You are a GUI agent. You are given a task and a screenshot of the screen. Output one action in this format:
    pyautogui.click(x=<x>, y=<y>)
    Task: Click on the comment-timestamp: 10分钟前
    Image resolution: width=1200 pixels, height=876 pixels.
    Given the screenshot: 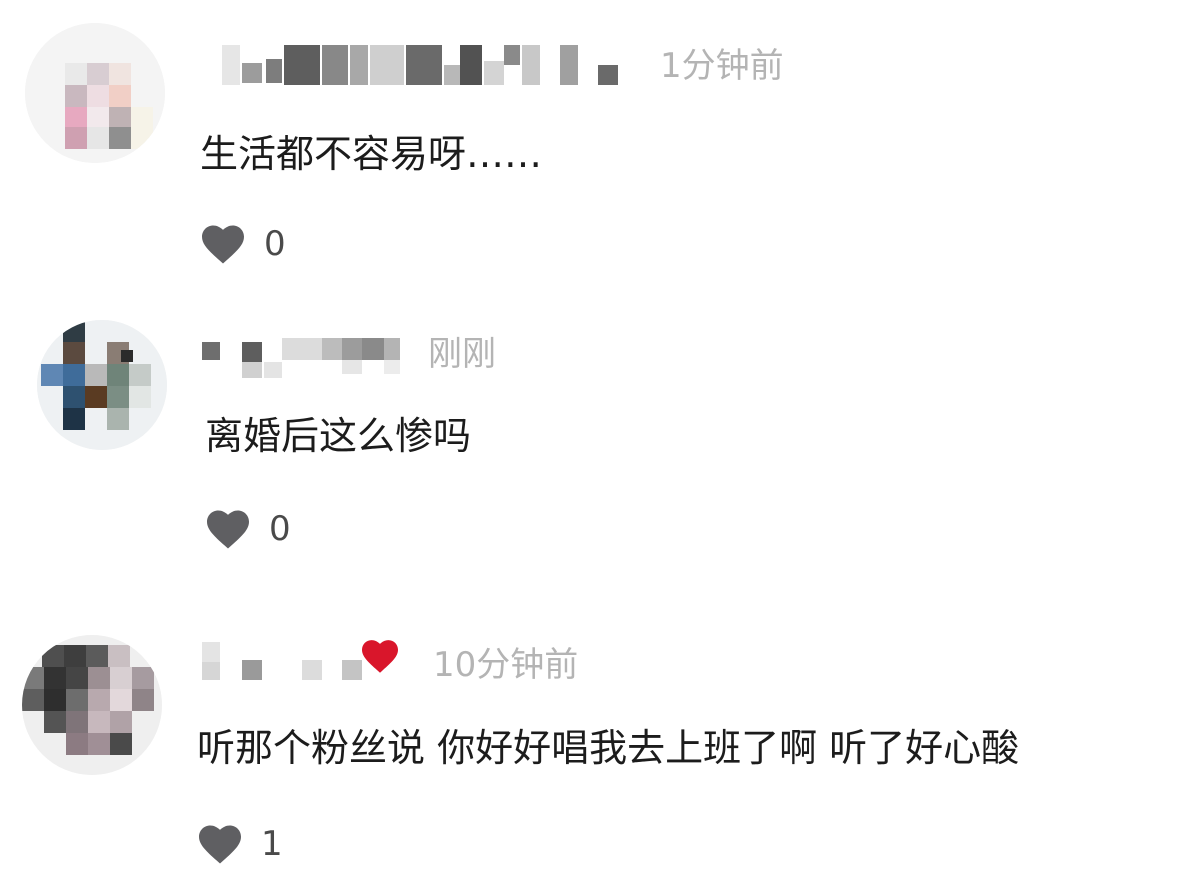 What is the action you would take?
    pyautogui.click(x=506, y=665)
    